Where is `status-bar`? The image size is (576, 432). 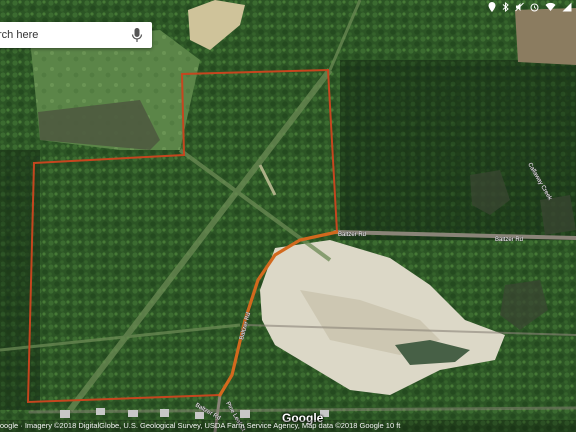
status-bar is located at coordinates (530, 7).